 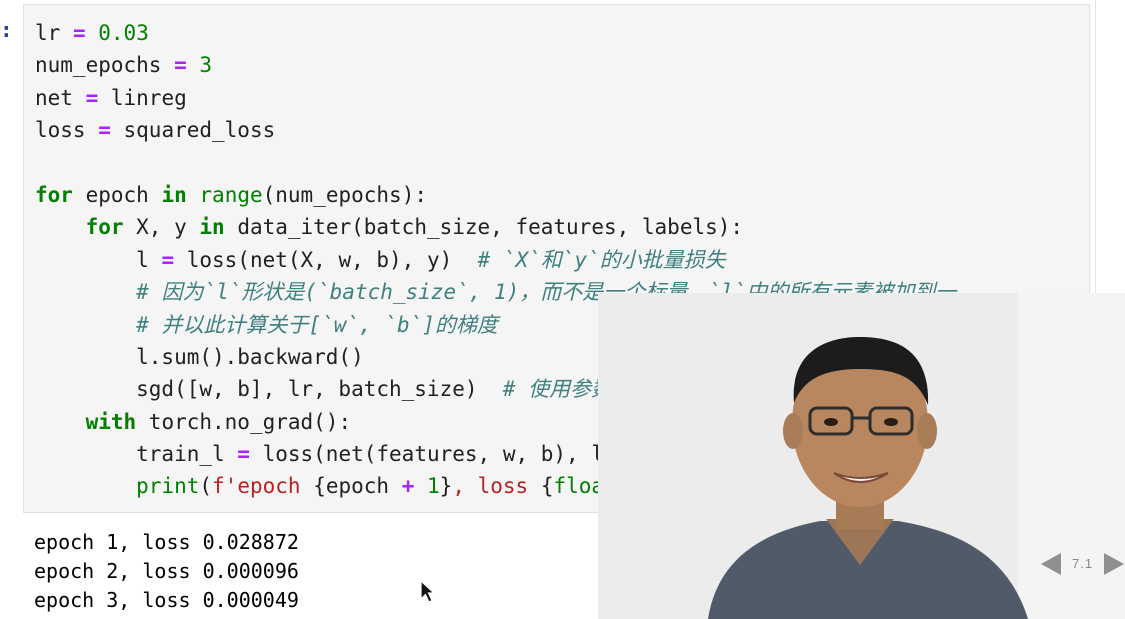 What do you see at coordinates (6, 30) in the screenshot?
I see `cell-prompt: :` at bounding box center [6, 30].